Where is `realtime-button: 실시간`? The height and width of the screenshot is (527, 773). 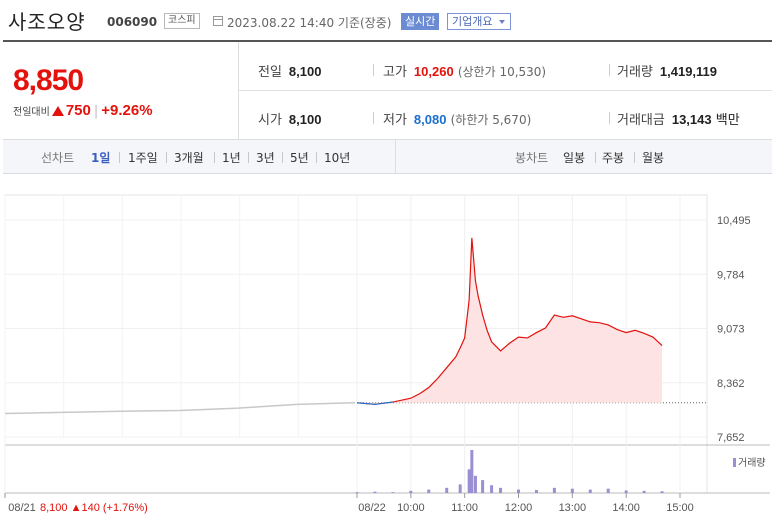
realtime-button: 실시간 is located at coordinates (420, 21).